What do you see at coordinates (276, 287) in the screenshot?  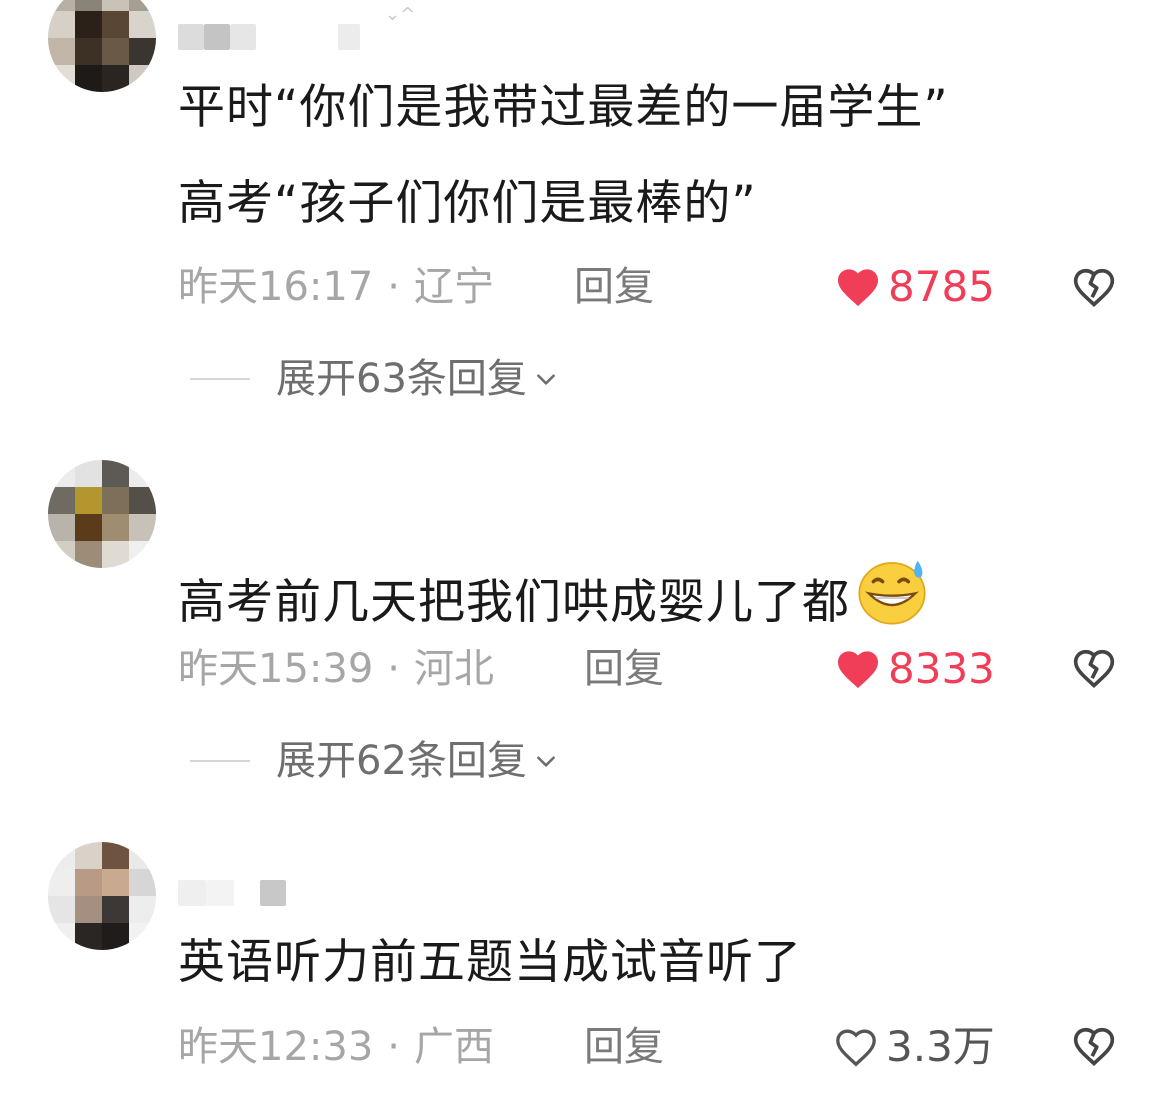 I see `comment-time: 昨天16:17` at bounding box center [276, 287].